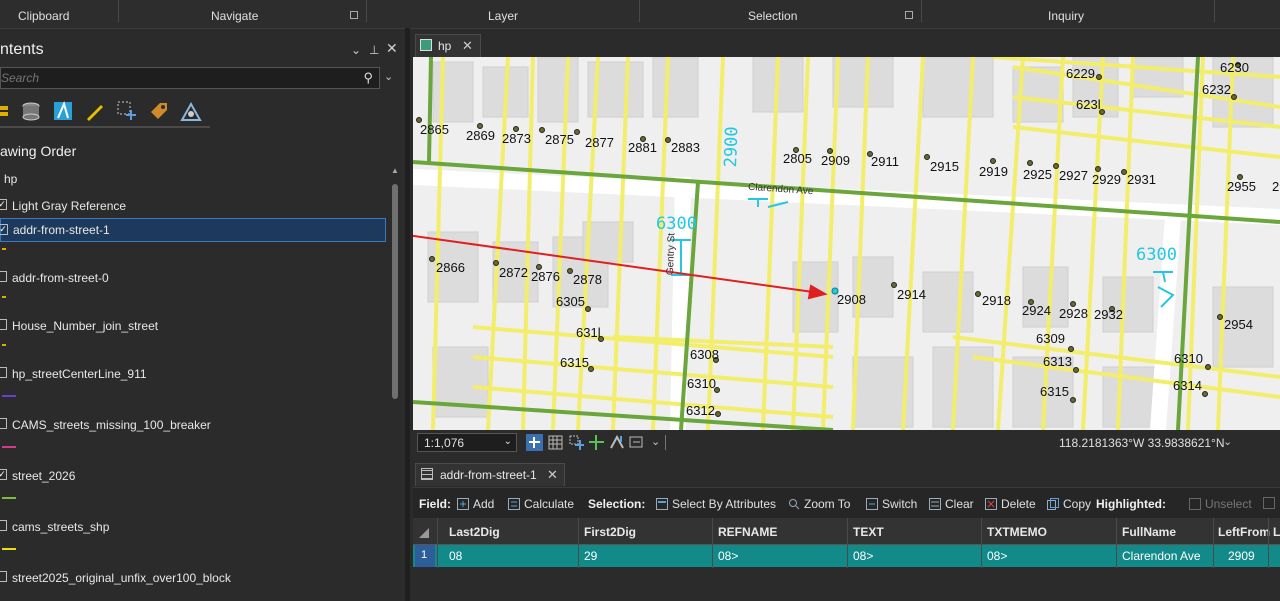  I want to click on cell-refname: 08>, so click(728, 556).